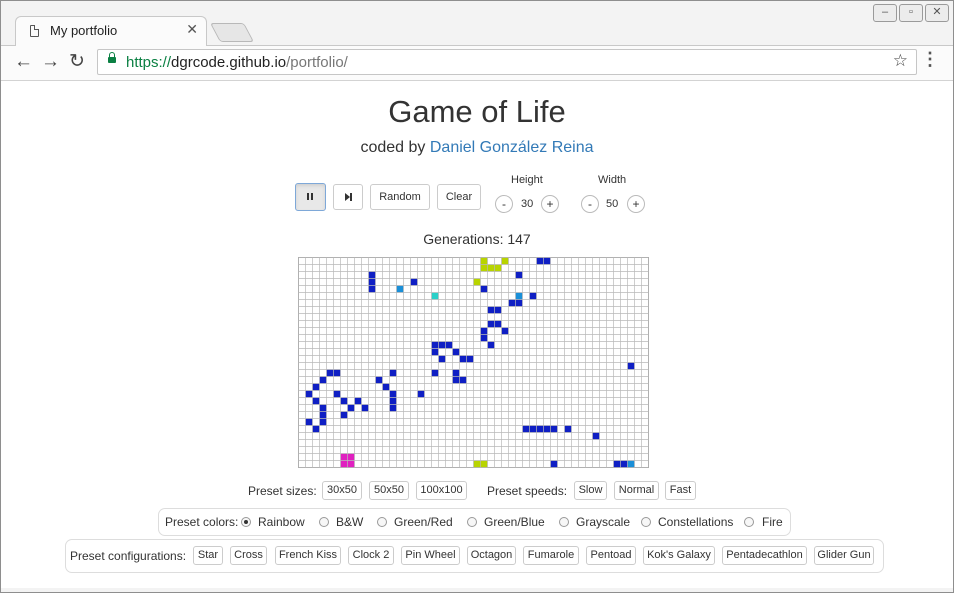  I want to click on browser-tab: My portfolio ✕, so click(111, 31).